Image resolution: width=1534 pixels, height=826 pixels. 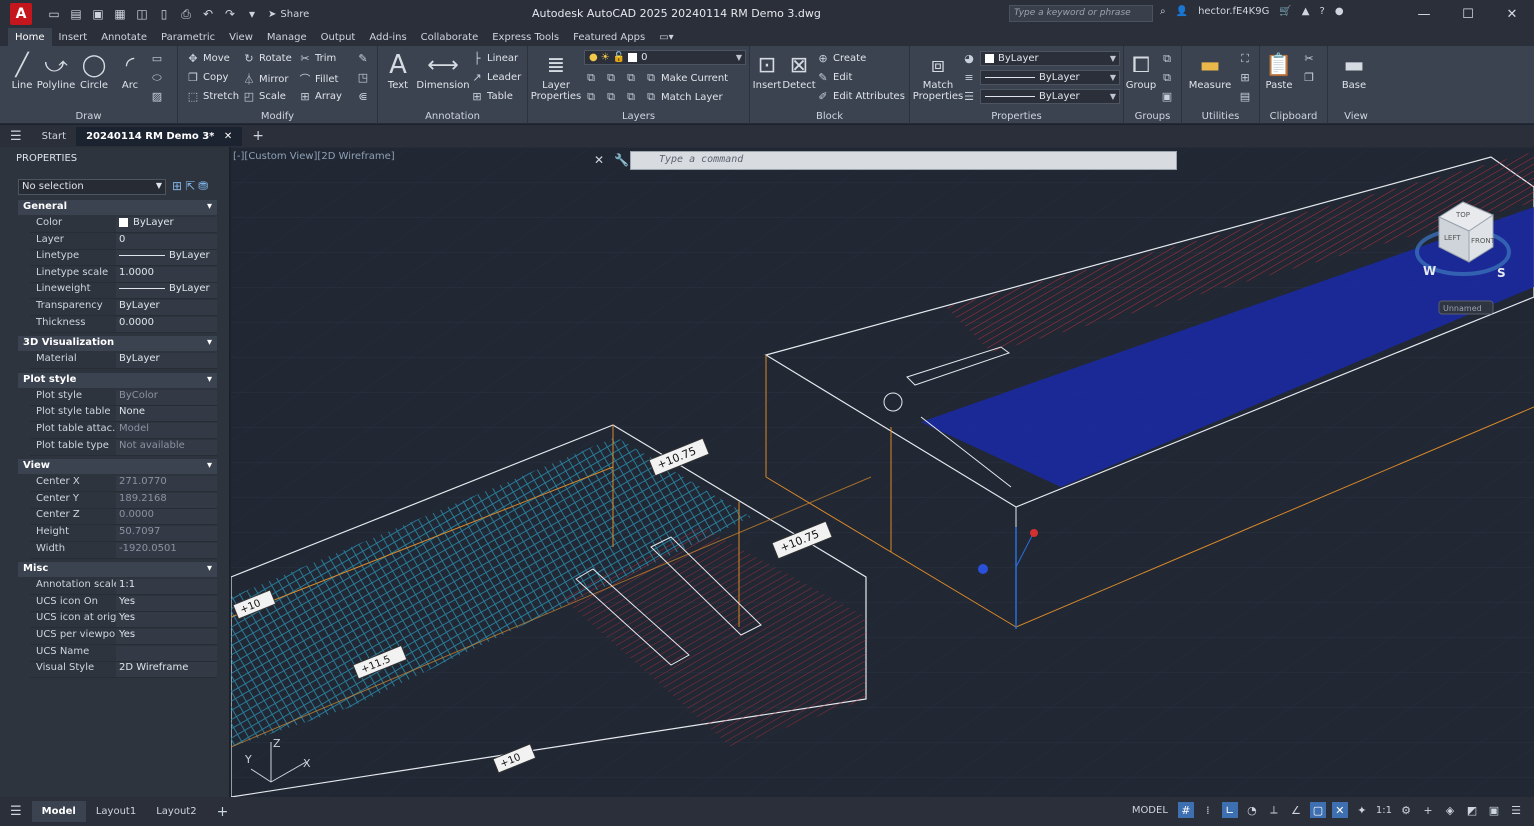 I want to click on leader-tool: ↗ Leader, so click(x=495, y=77).